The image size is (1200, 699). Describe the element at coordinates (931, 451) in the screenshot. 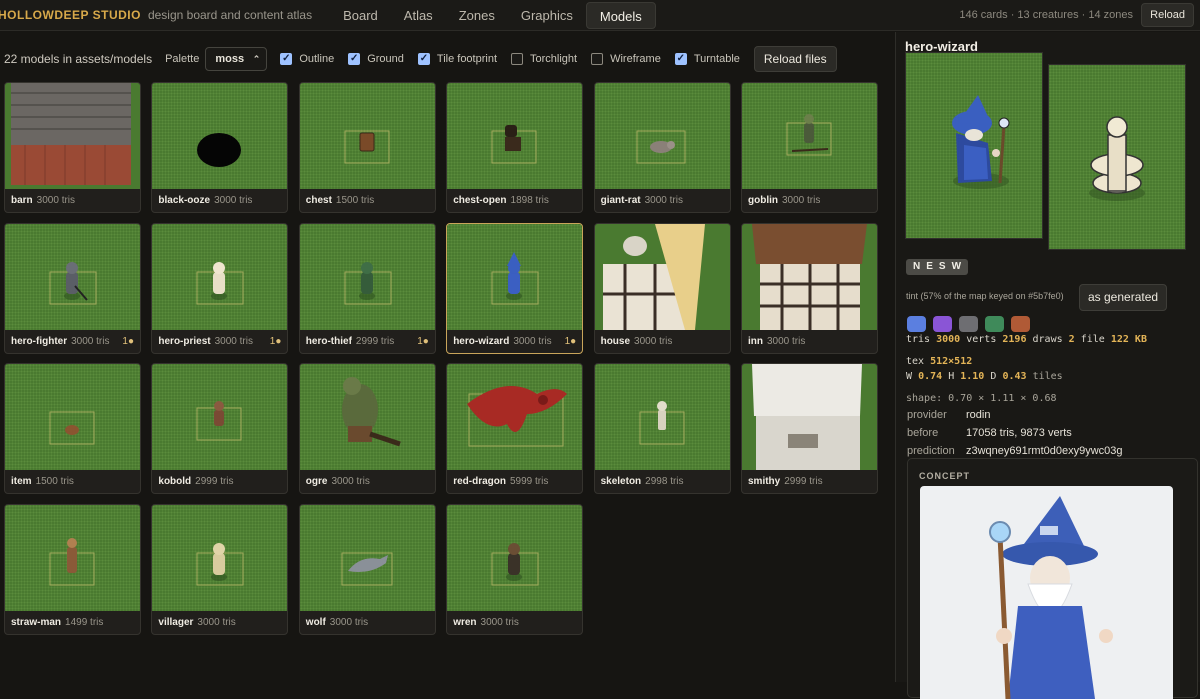

I see `info-label: prediction` at that location.